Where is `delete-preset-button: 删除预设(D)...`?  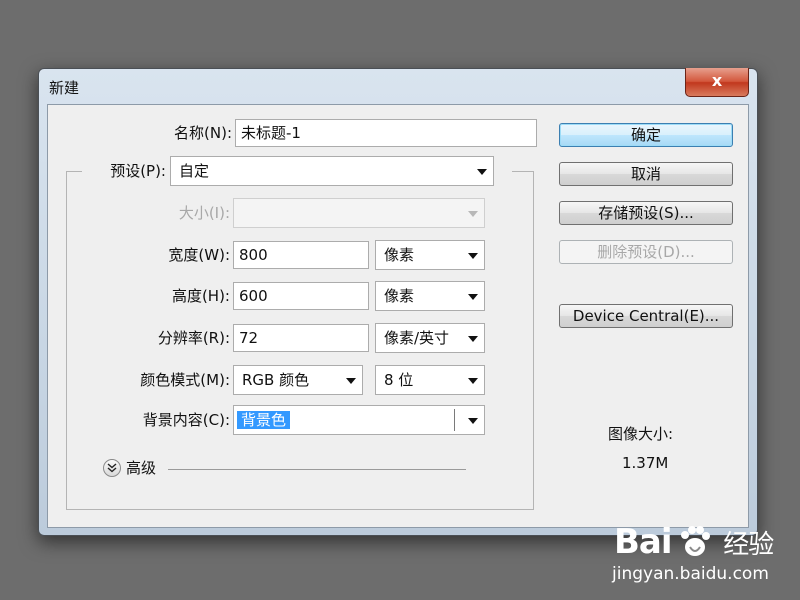 delete-preset-button: 删除预设(D)... is located at coordinates (646, 252).